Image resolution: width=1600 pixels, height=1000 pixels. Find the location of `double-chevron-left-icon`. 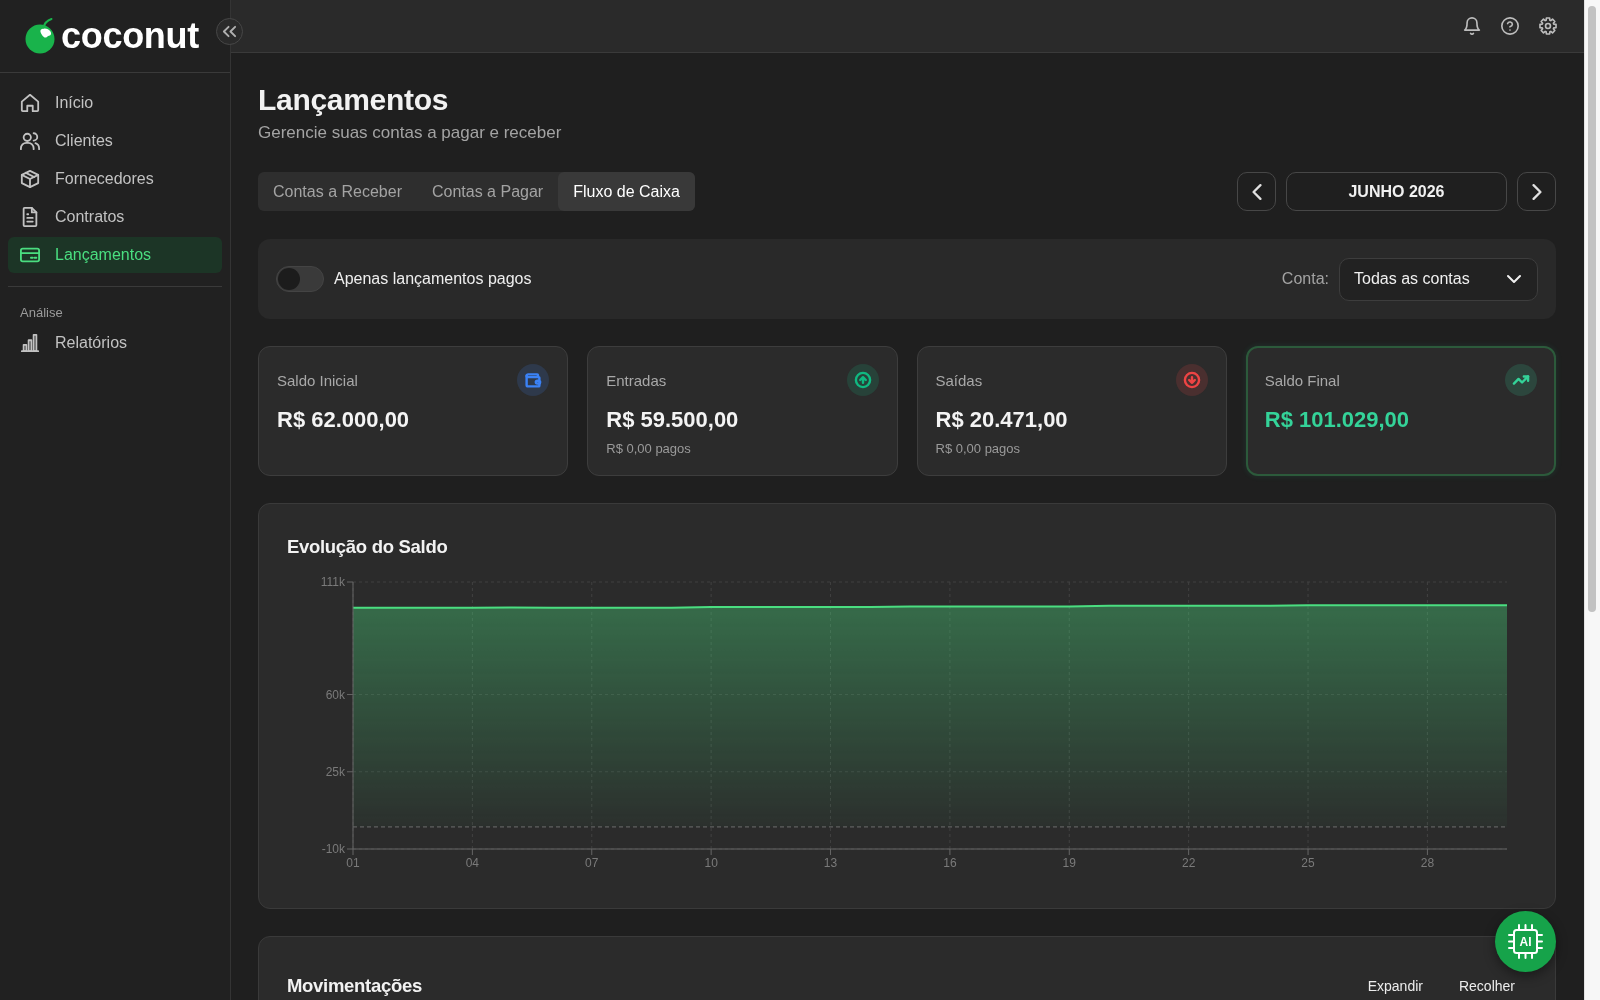

double-chevron-left-icon is located at coordinates (229, 31).